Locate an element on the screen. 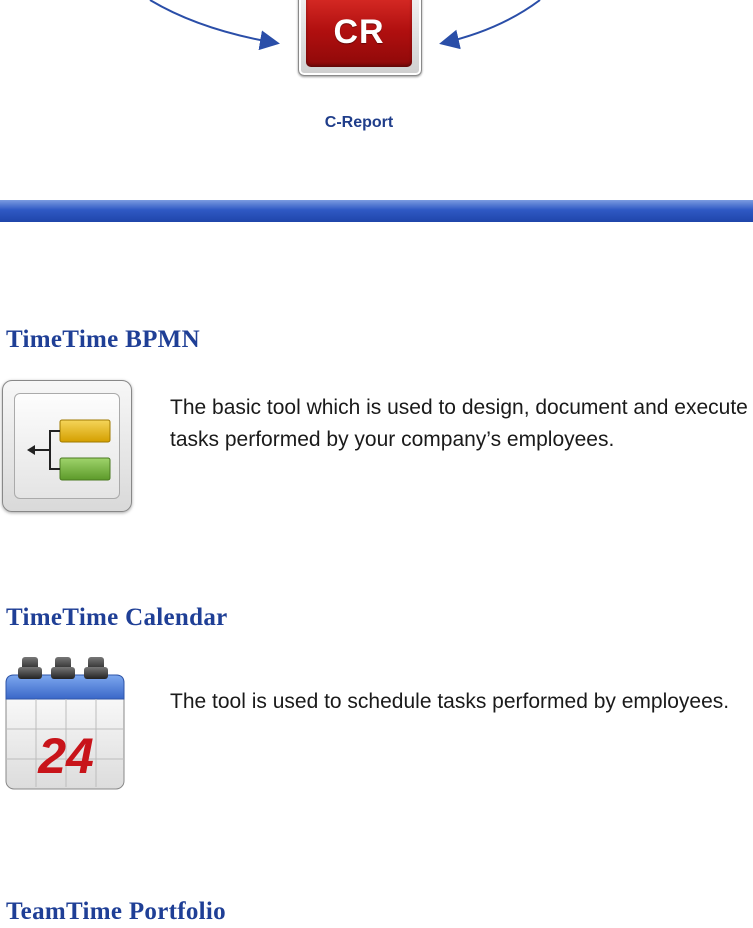 The width and height of the screenshot is (753, 928). calendar-icon: 24 is located at coordinates (63, 722).